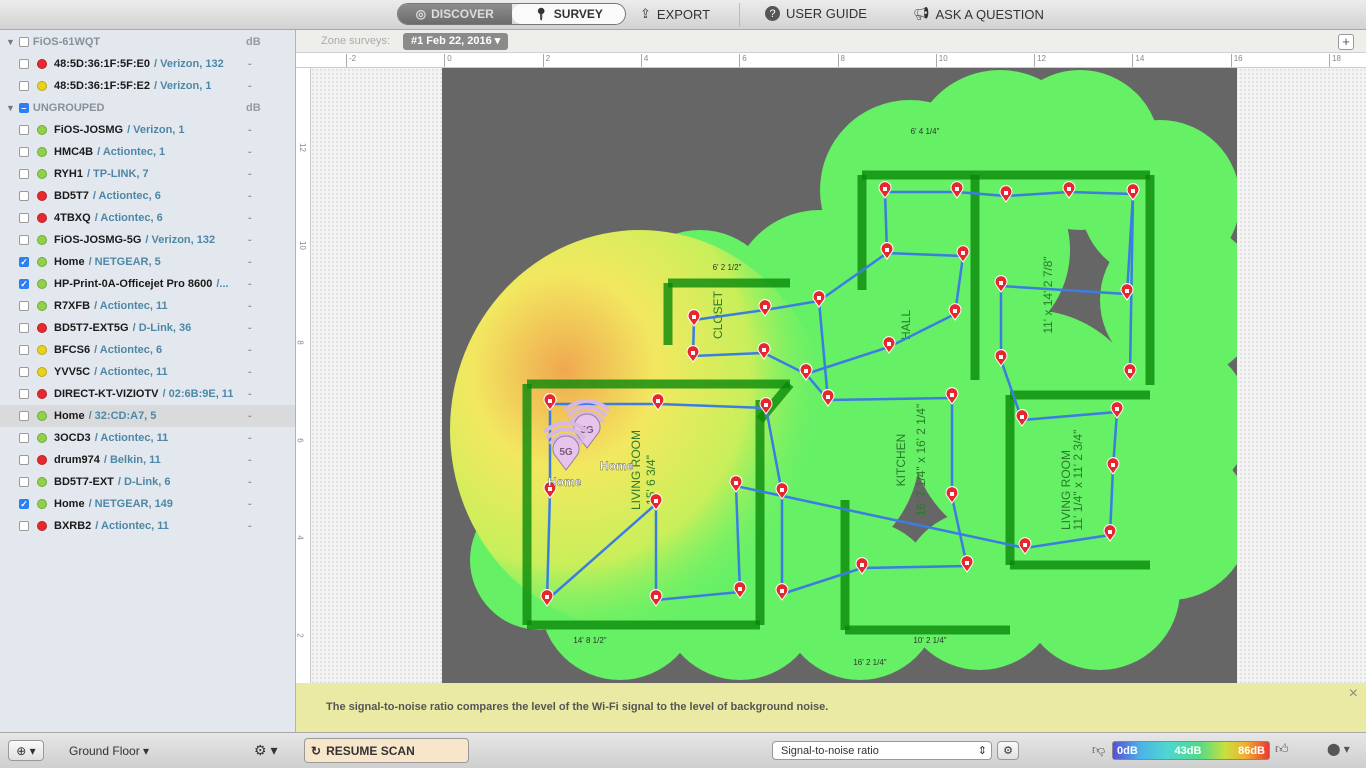  What do you see at coordinates (772, 13) in the screenshot?
I see `help-icon: ?` at bounding box center [772, 13].